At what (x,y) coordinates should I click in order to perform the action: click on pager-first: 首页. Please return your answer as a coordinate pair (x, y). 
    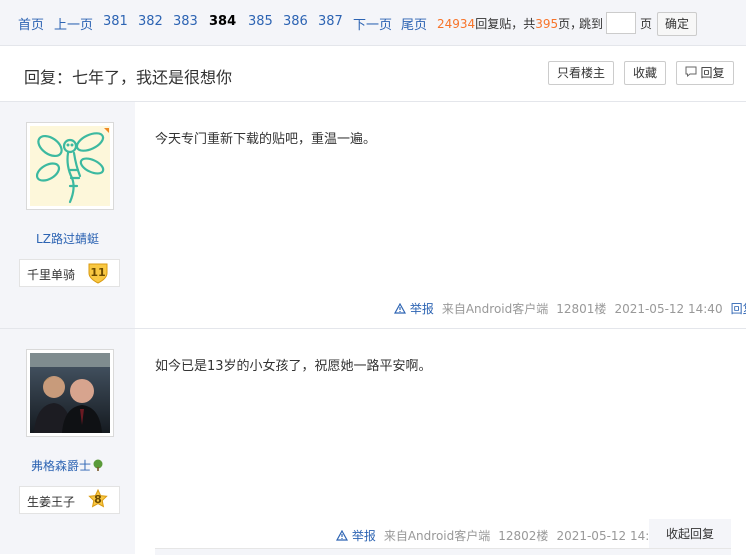
    Looking at the image, I should click on (31, 23).